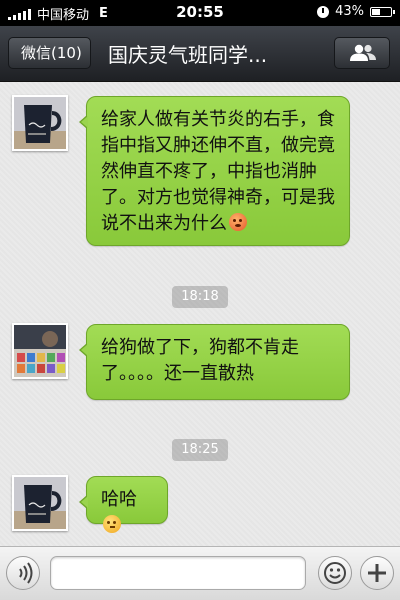 Image resolution: width=400 pixels, height=600 pixels. Describe the element at coordinates (112, 524) in the screenshot. I see `thinking-face-icon` at that location.